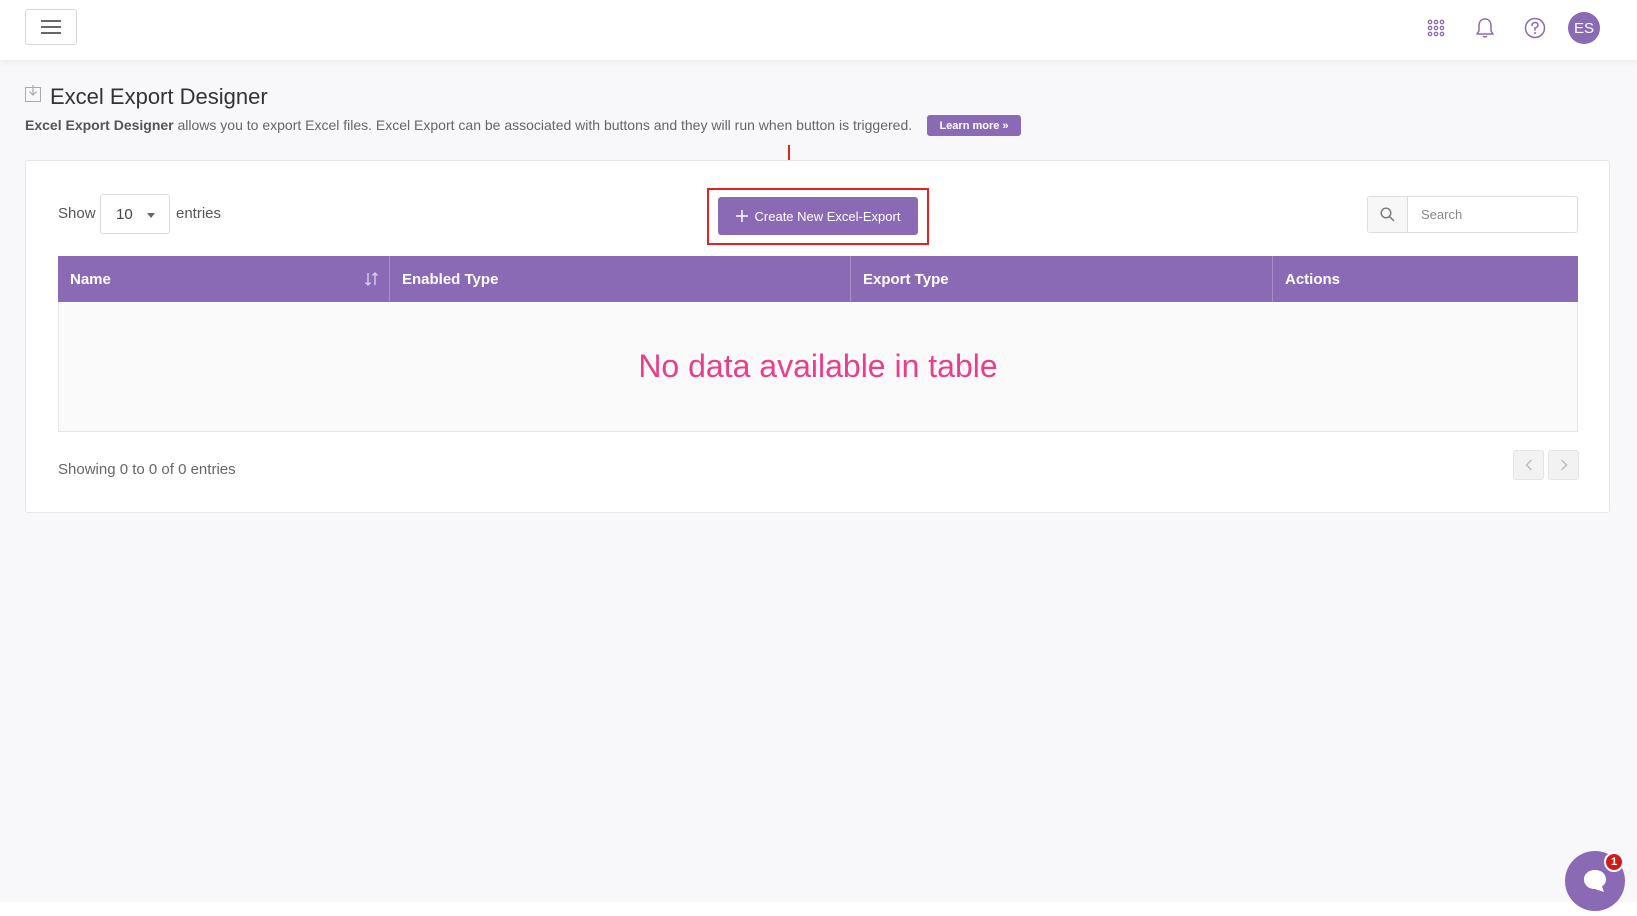  I want to click on chevron-right-icon, so click(1563, 465).